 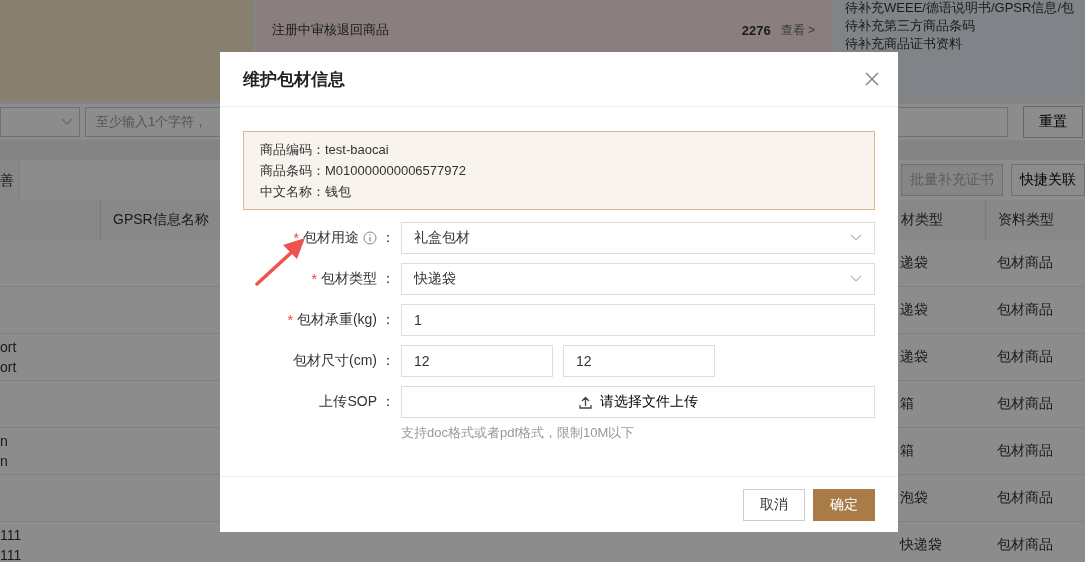 I want to click on info-line: 中文名称：钱包, so click(x=306, y=192).